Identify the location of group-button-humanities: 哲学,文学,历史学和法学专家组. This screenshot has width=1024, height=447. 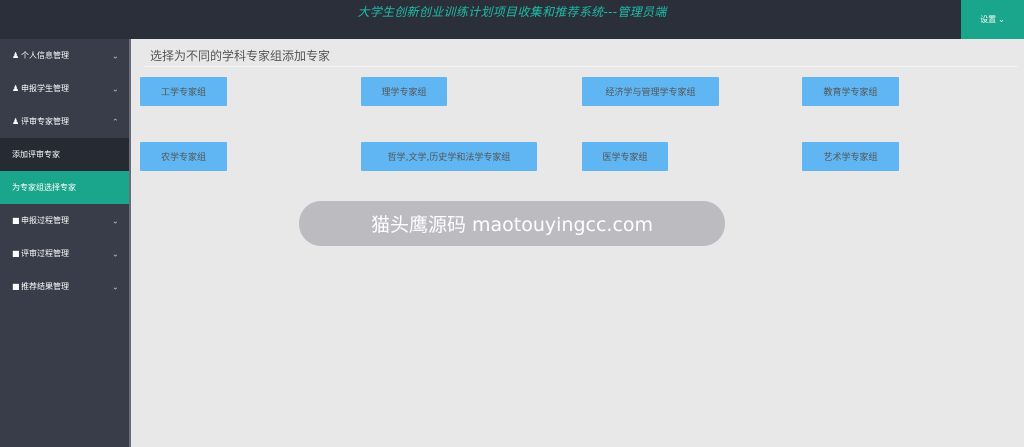
(449, 156).